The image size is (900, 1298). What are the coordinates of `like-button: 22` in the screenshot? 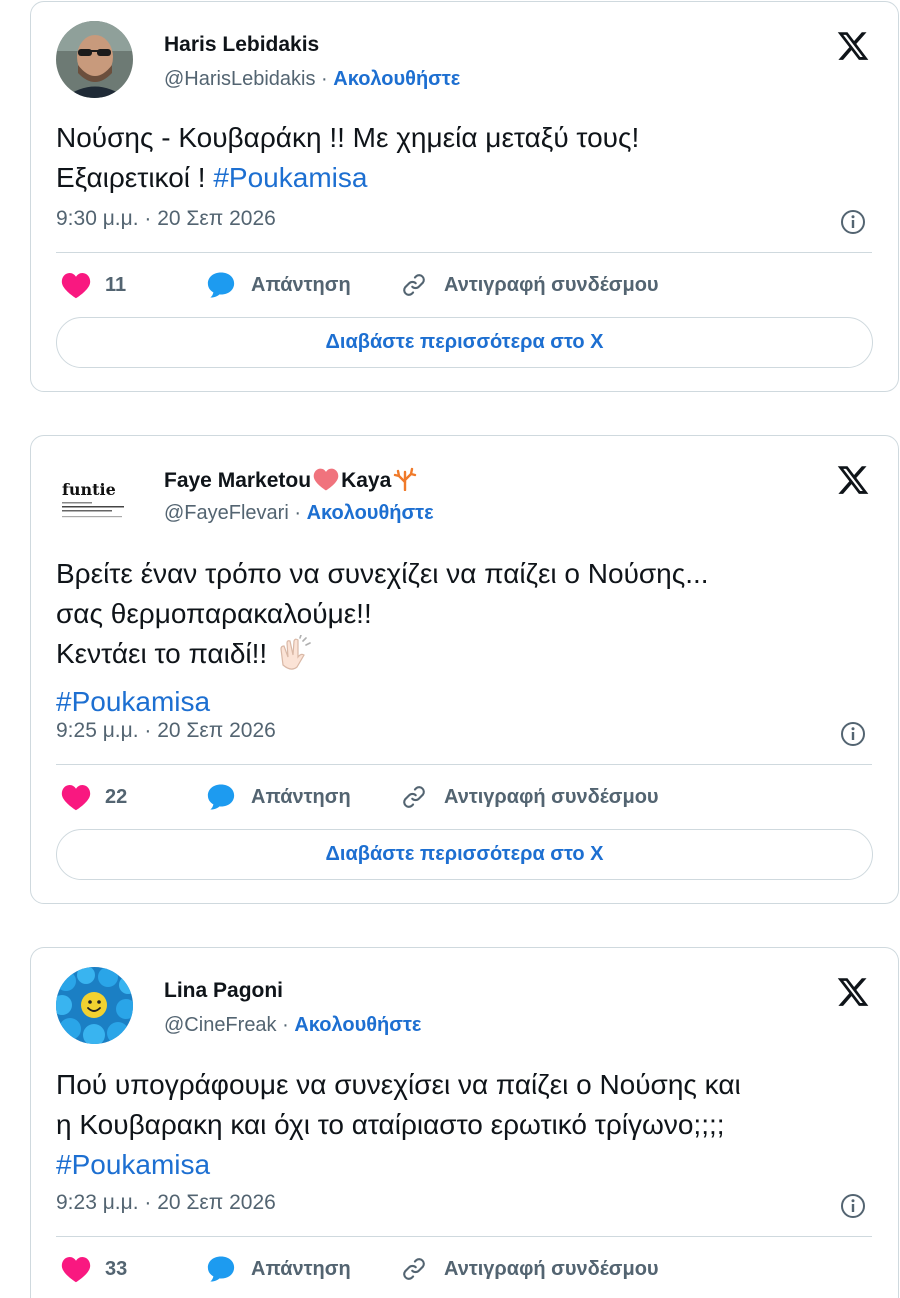 It's located at (94, 797).